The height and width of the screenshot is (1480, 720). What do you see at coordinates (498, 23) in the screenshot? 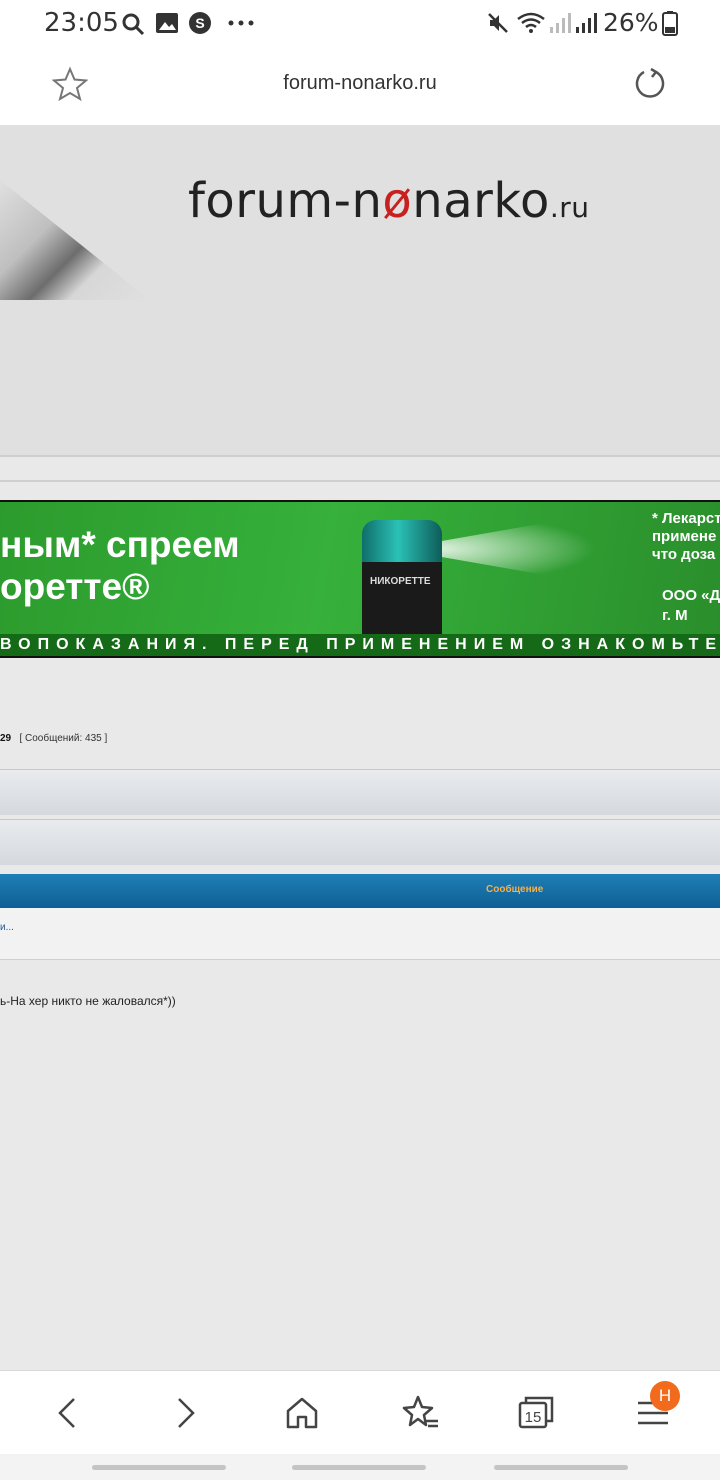
I see `mute-icon` at bounding box center [498, 23].